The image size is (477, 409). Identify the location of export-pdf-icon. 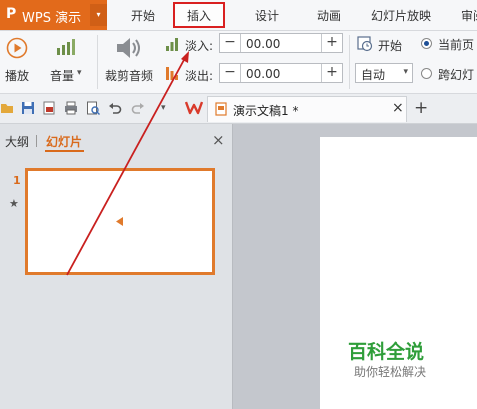
(49, 108).